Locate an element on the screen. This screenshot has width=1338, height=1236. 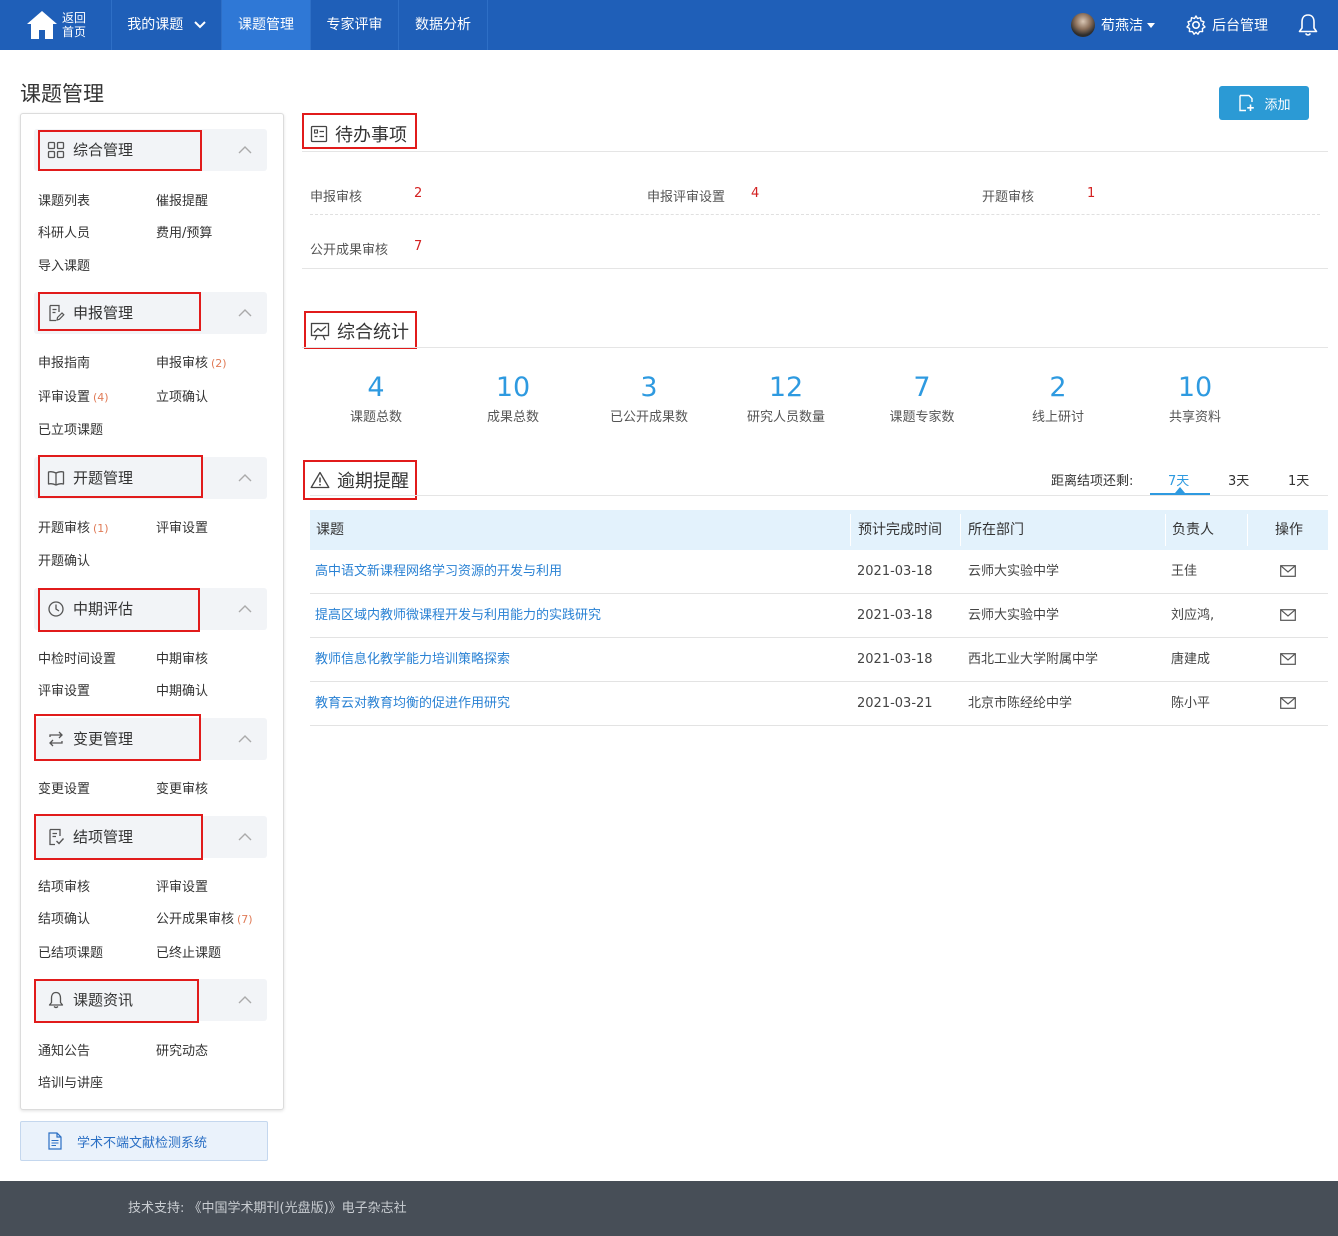
sidebar-link: 变更设置 is located at coordinates (64, 787).